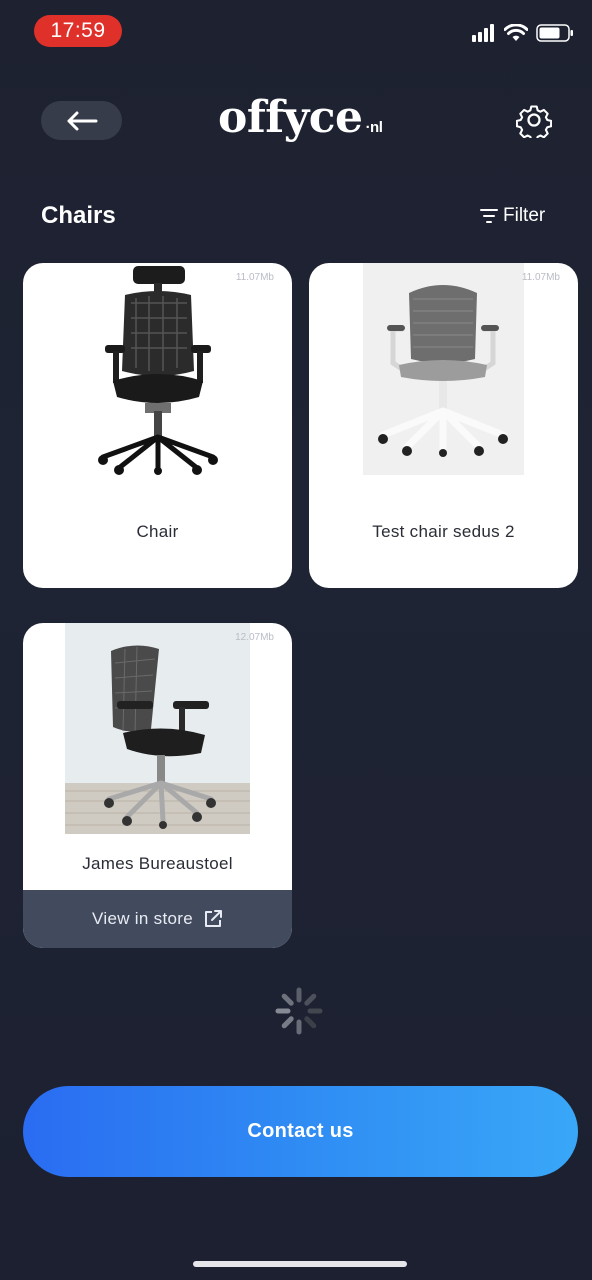 This screenshot has width=592, height=1280. Describe the element at coordinates (78, 31) in the screenshot. I see `status-time: 17:59` at that location.